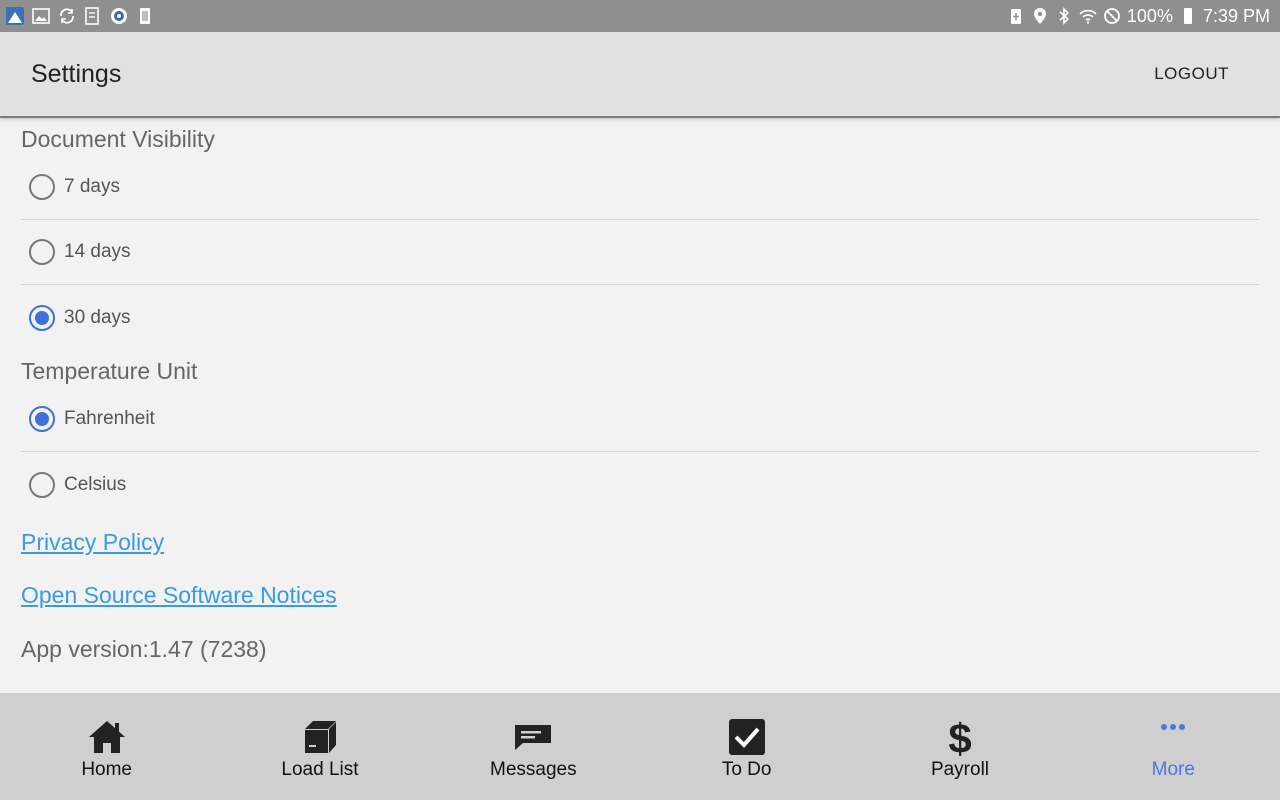 The image size is (1280, 800). Describe the element at coordinates (1064, 16) in the screenshot. I see `bluetooth-icon` at that location.